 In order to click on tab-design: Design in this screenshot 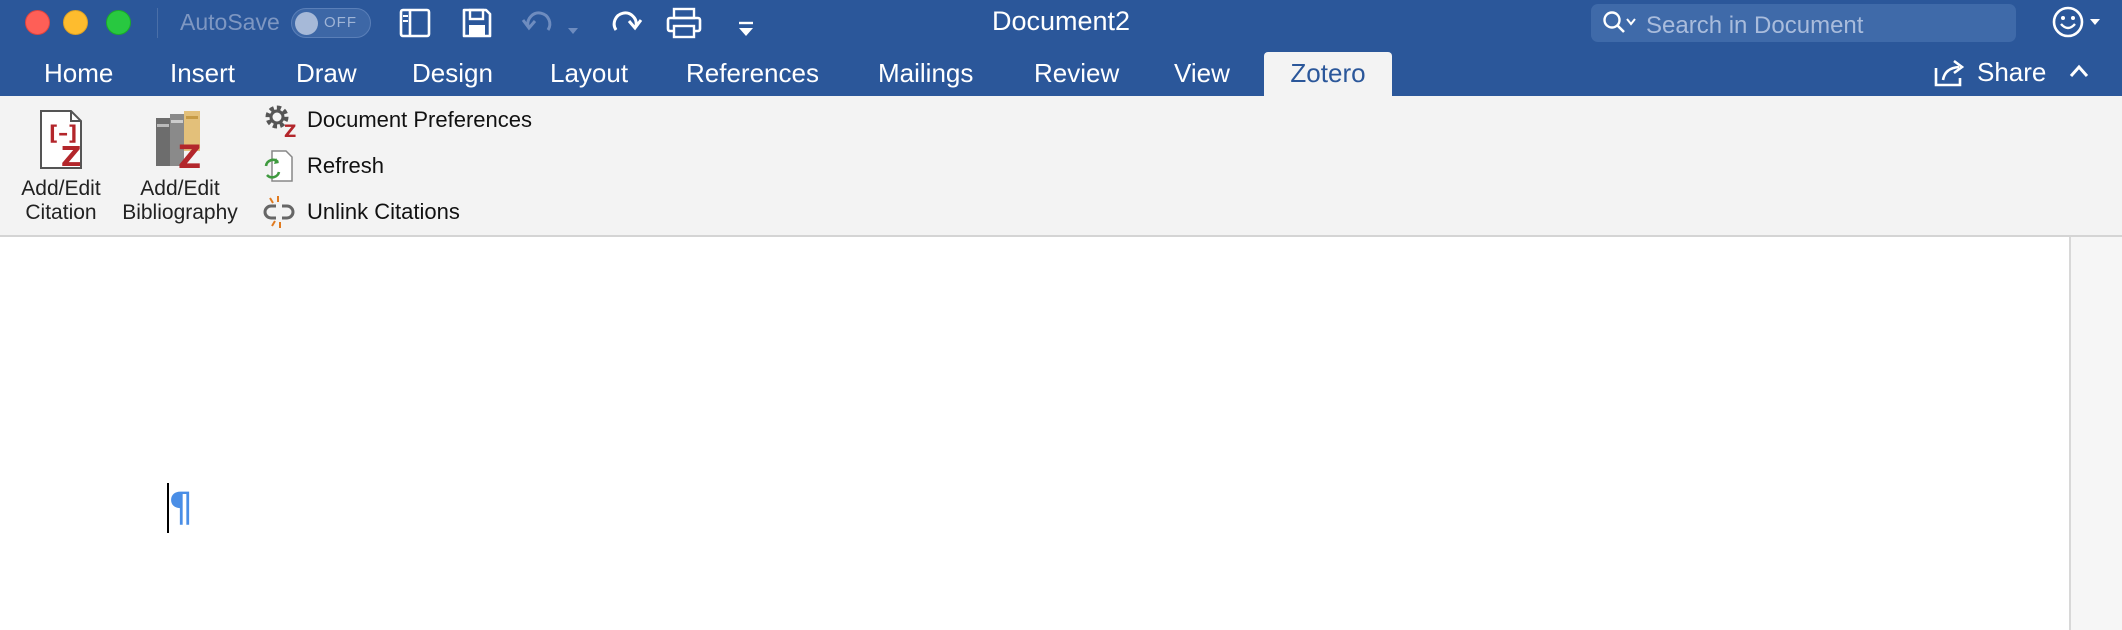, I will do `click(452, 74)`.